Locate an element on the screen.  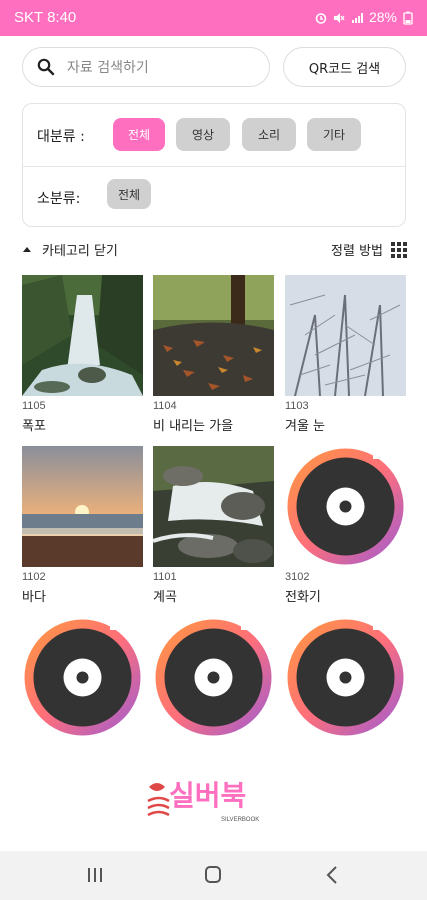
chip-major-all: 전체 is located at coordinates (139, 134).